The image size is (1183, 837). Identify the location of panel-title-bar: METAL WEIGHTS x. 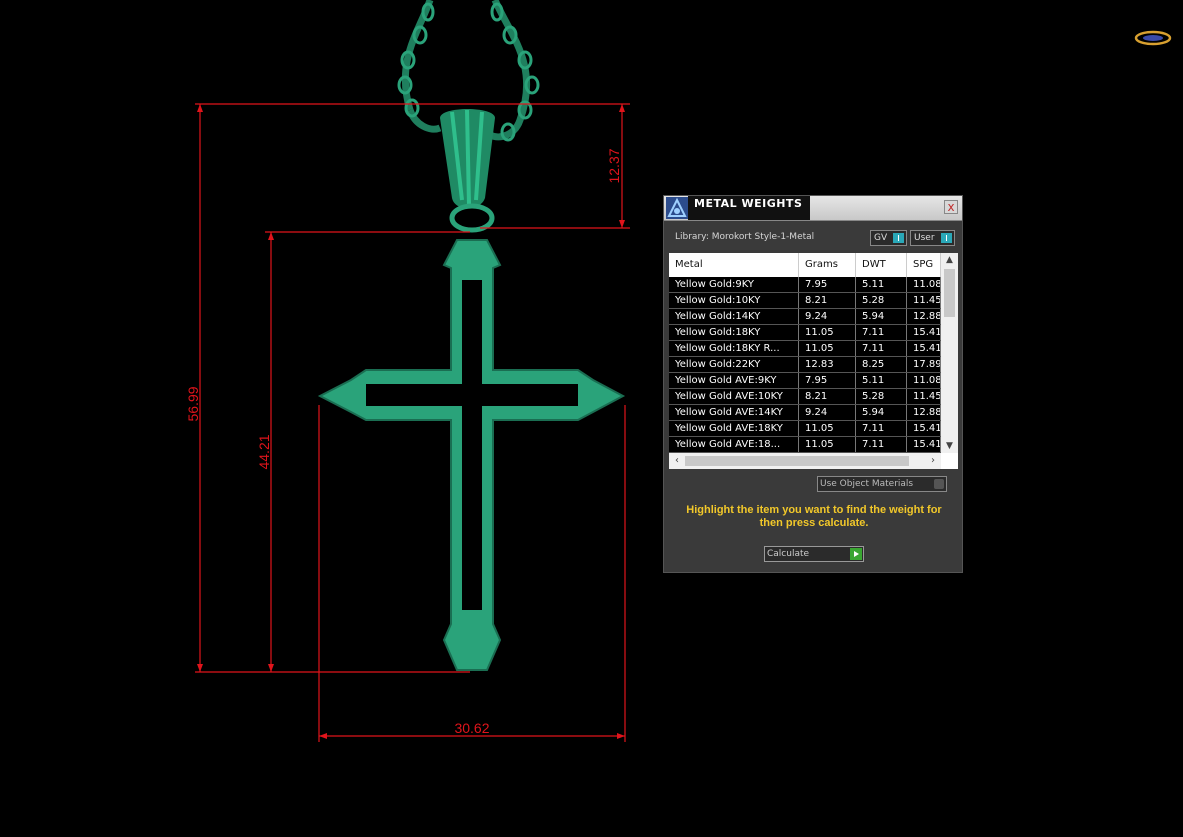
(813, 208).